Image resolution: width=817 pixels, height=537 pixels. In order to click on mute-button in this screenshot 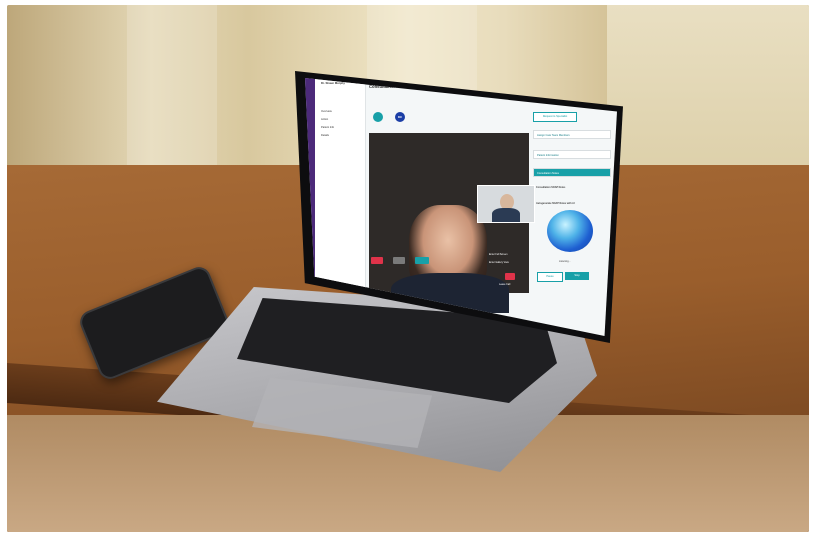, I will do `click(377, 260)`.